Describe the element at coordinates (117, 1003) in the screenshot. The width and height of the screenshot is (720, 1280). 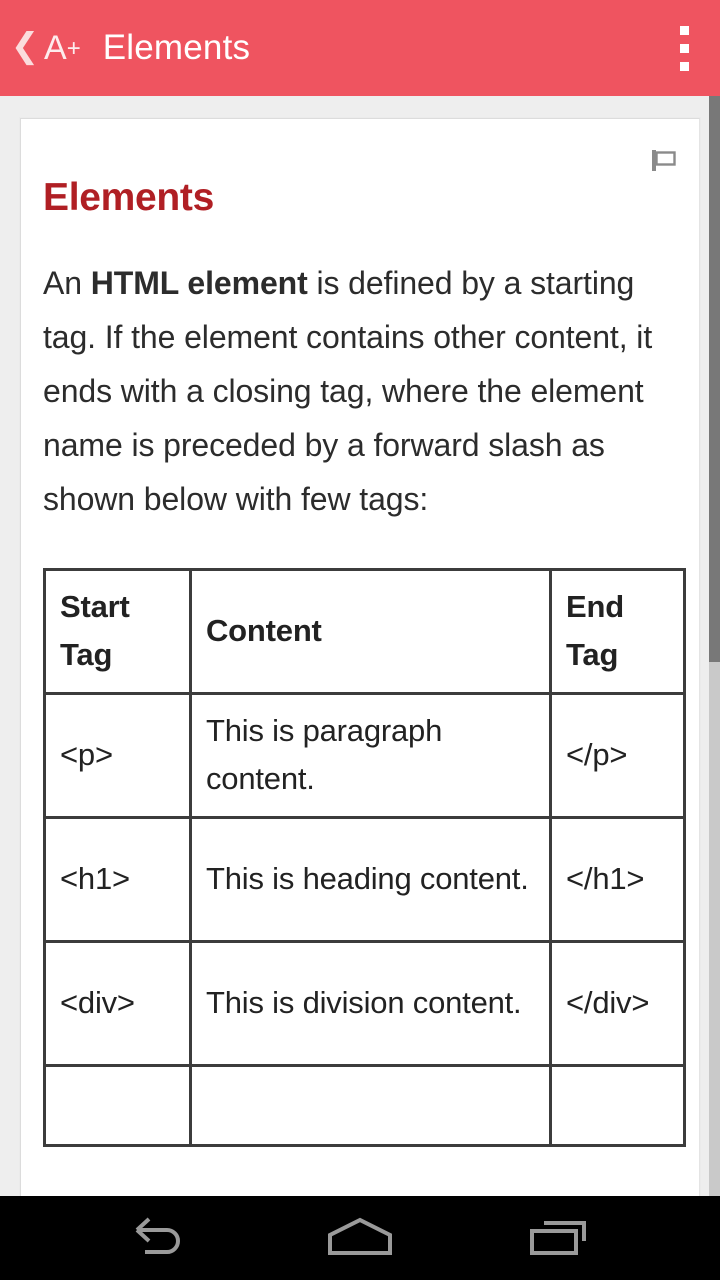
I see `cell-start-tag: <div>` at that location.